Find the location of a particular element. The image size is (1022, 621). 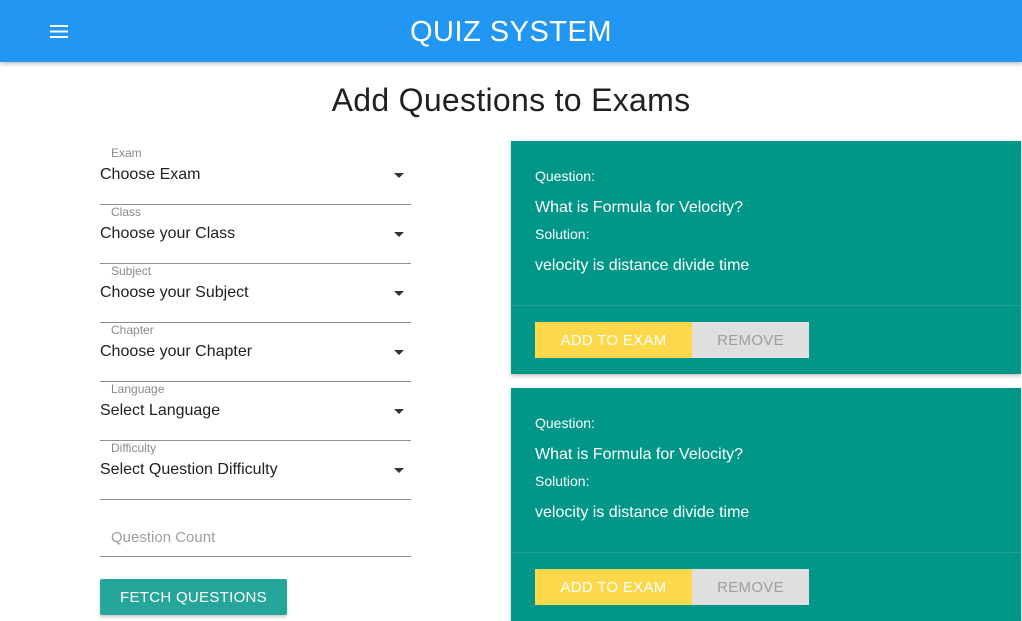

question-count-field is located at coordinates (255, 537).